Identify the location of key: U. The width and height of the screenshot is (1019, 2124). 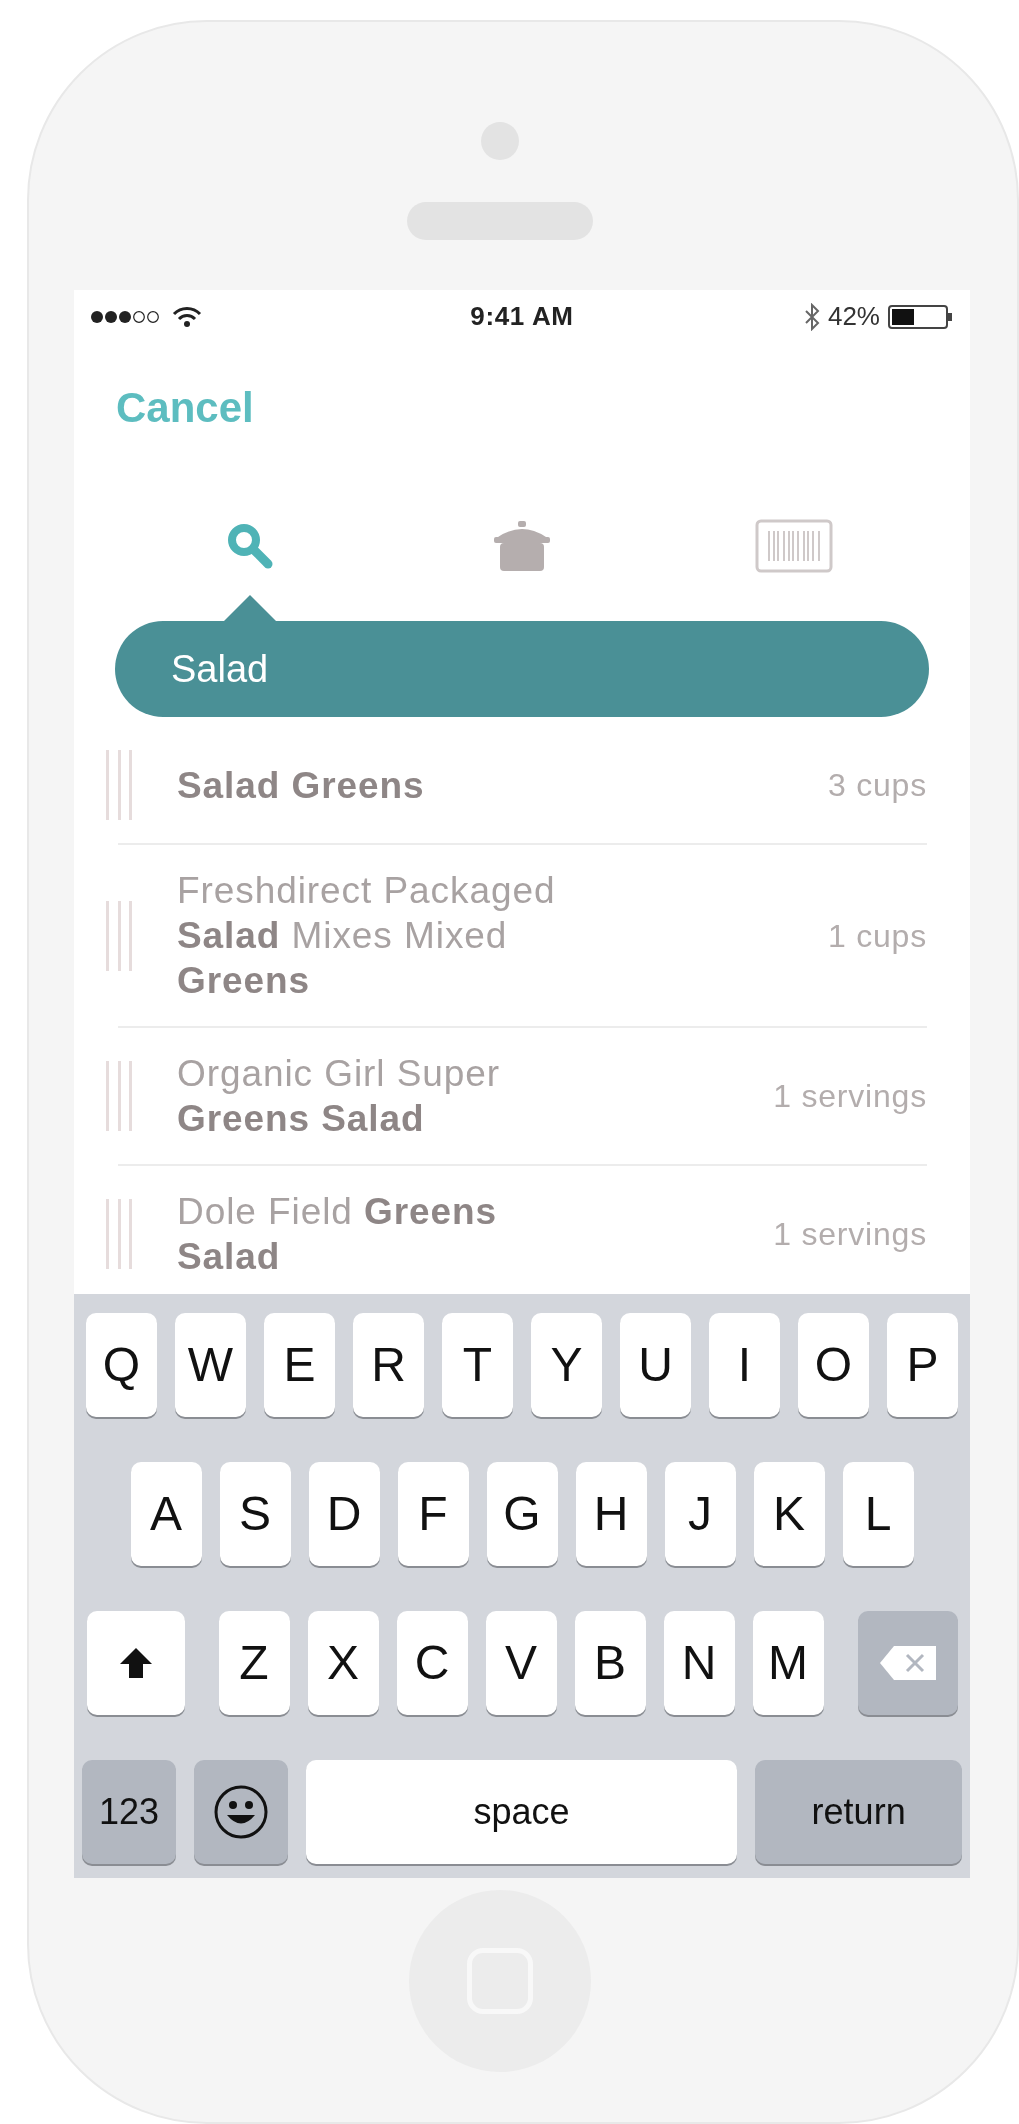
(655, 1365).